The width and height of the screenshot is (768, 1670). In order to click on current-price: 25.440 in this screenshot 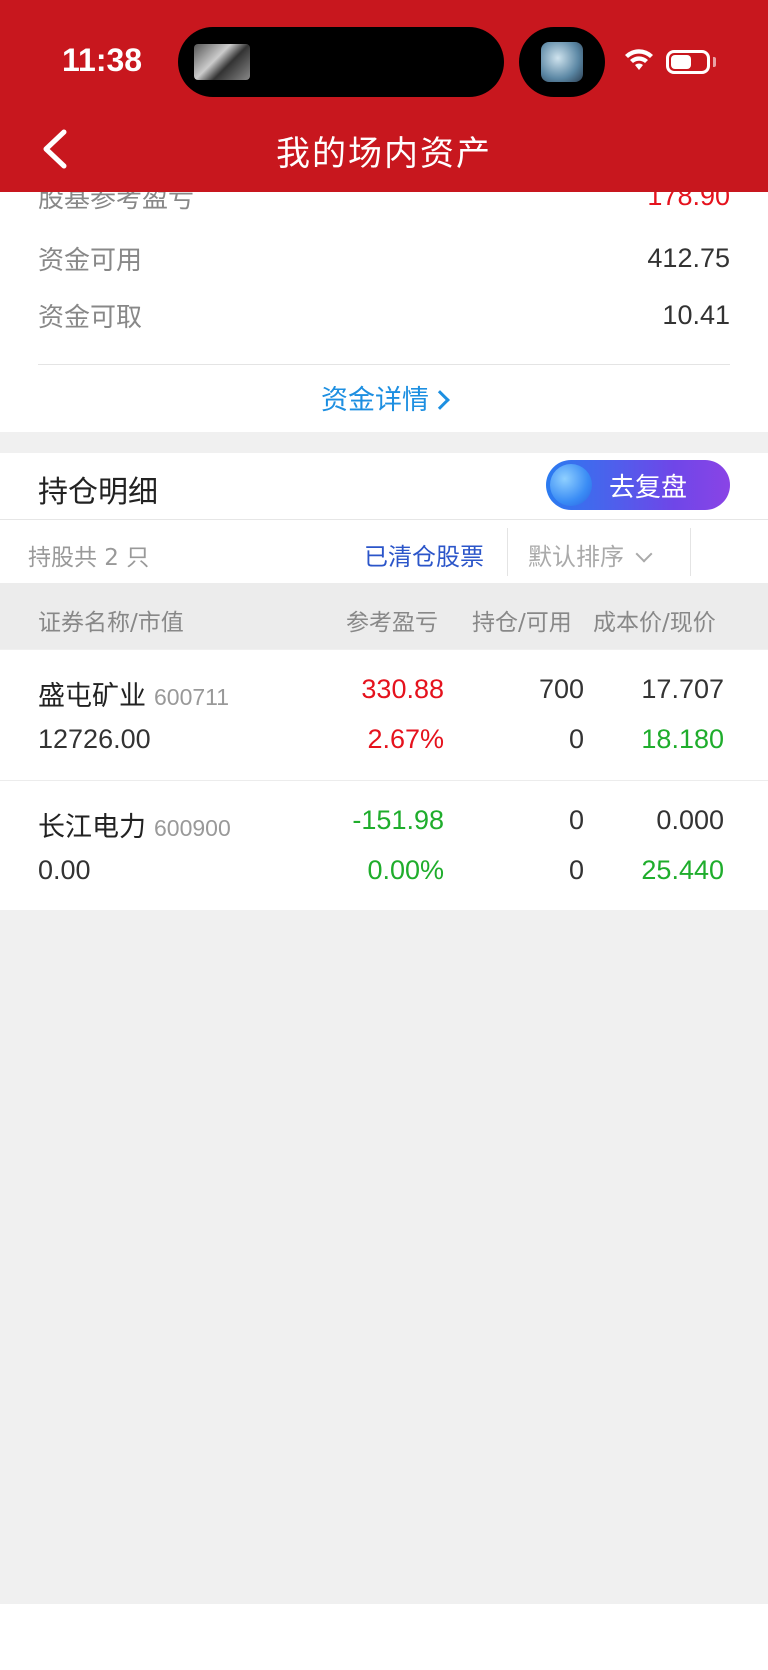, I will do `click(682, 870)`.